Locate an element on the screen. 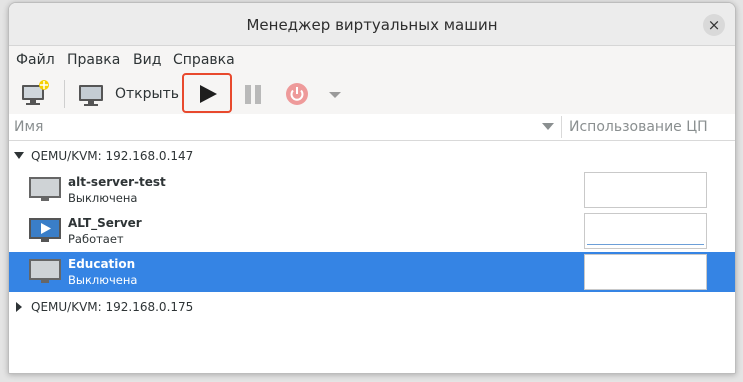 The image size is (743, 382). menu-file: Файл is located at coordinates (35, 60).